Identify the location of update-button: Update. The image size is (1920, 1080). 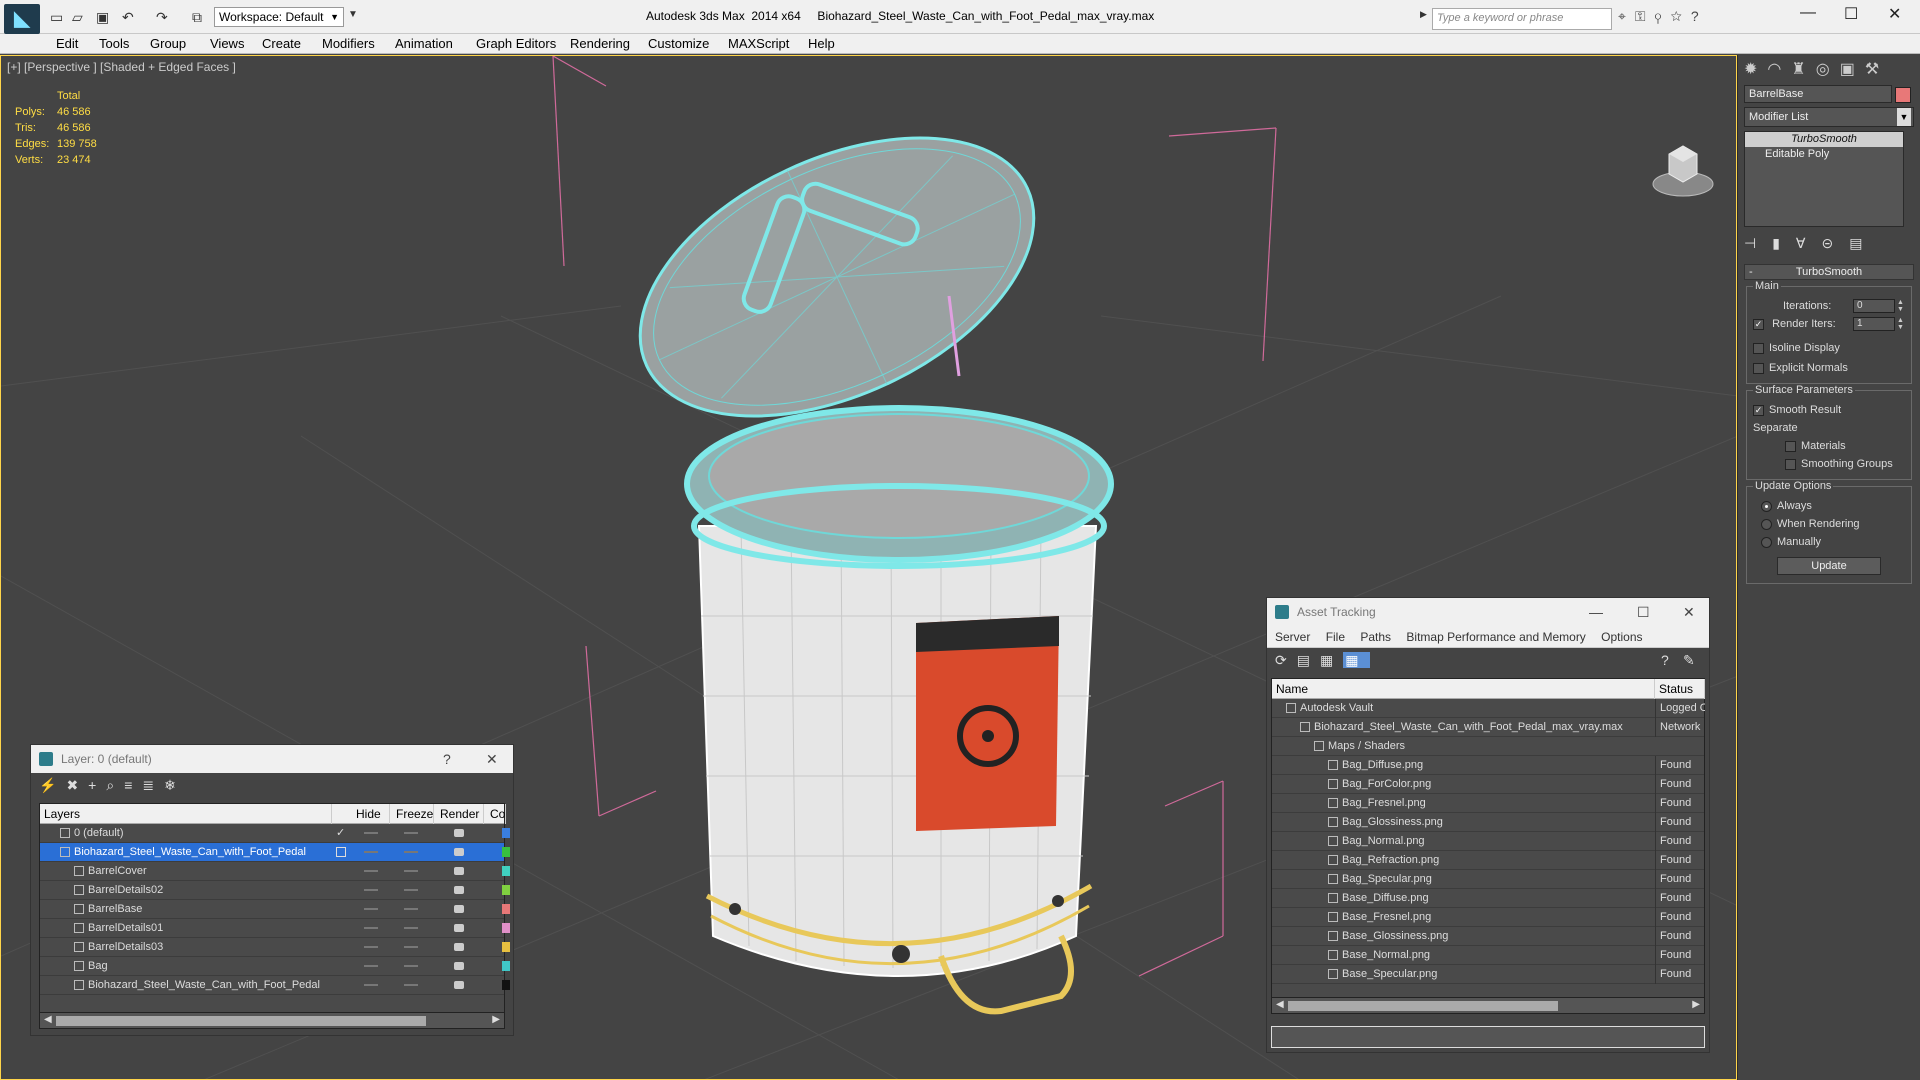
(1829, 566).